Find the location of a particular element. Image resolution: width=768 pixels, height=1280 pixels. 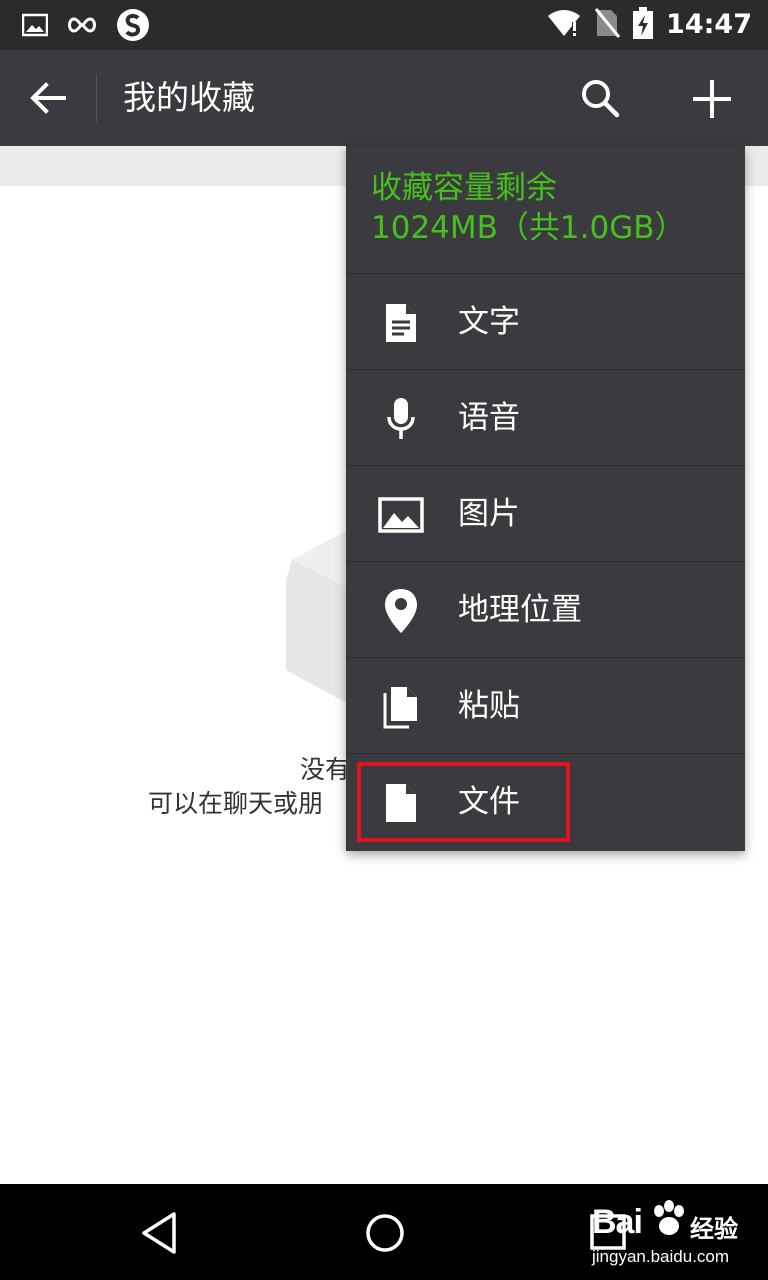

back-button is located at coordinates (48, 98).